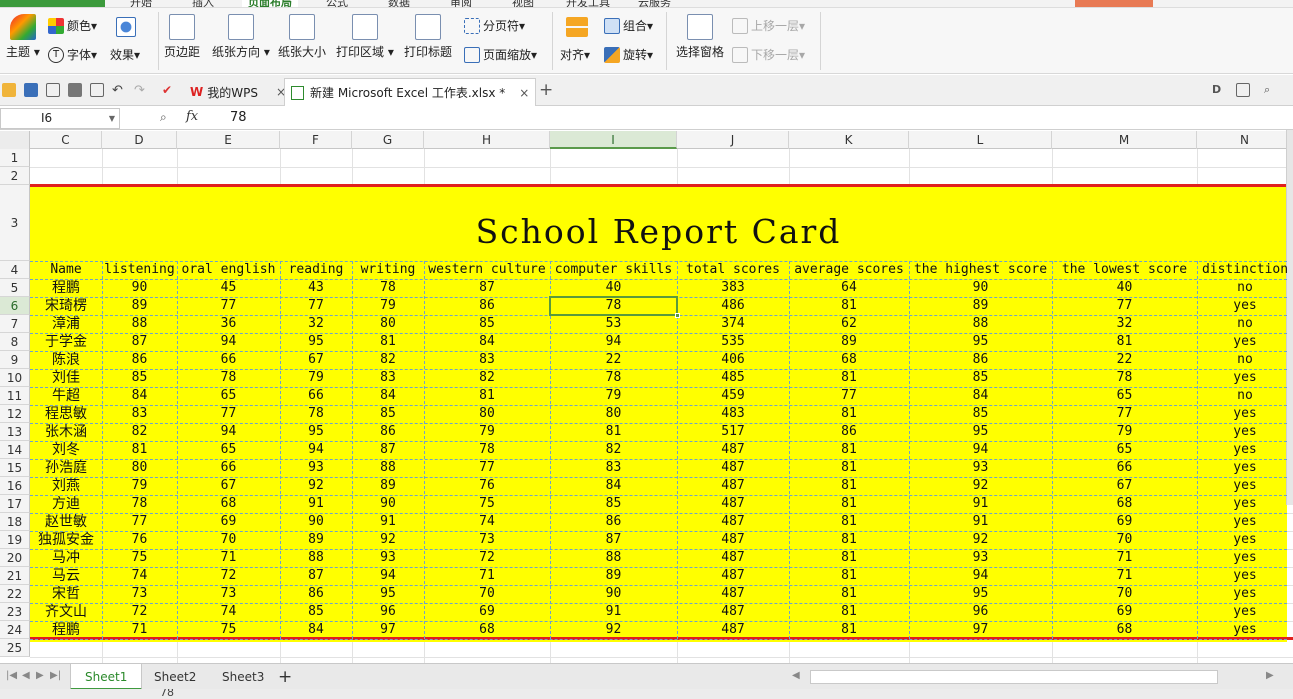  What do you see at coordinates (66, 450) in the screenshot?
I see `student-name-cell: 刘冬` at bounding box center [66, 450].